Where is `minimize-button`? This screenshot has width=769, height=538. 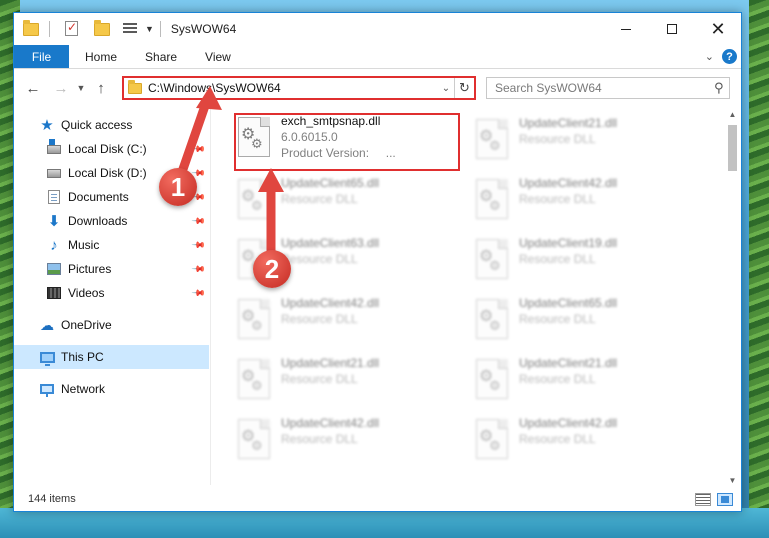
minimize-button is located at coordinates (626, 29).